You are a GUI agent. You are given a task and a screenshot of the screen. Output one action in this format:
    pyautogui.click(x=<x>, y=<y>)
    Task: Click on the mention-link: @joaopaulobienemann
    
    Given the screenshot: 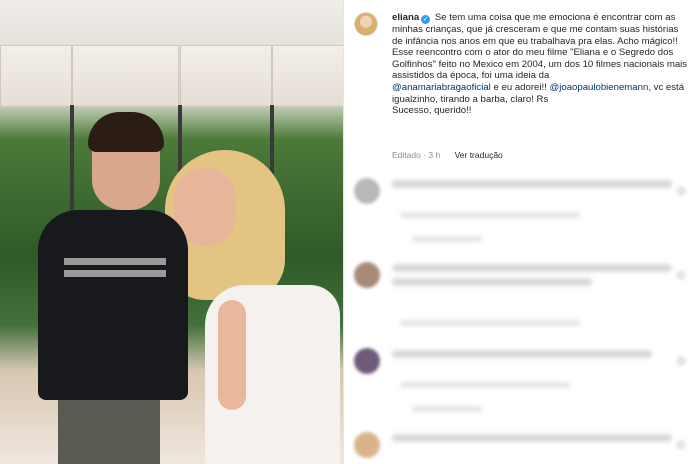 What is the action you would take?
    pyautogui.click(x=598, y=87)
    